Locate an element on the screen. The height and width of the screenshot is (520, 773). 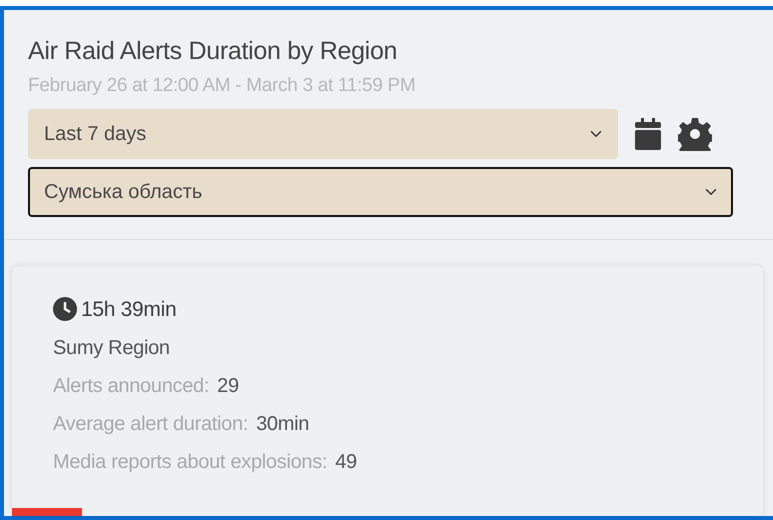
stat-value: 30min is located at coordinates (283, 424).